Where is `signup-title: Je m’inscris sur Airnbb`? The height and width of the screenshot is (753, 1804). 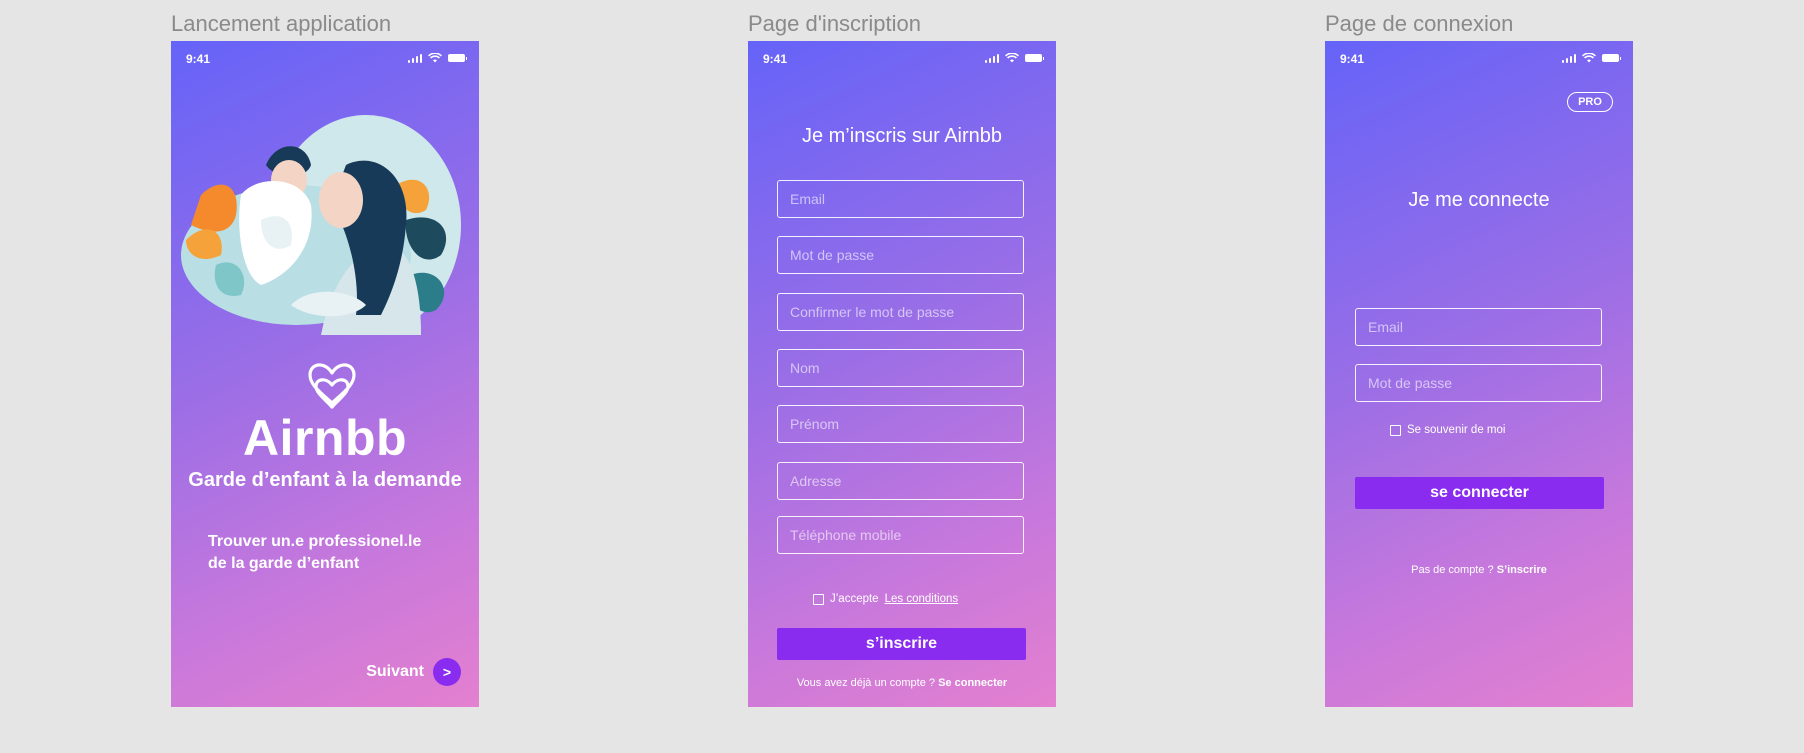 signup-title: Je m’inscris sur Airnbb is located at coordinates (902, 136).